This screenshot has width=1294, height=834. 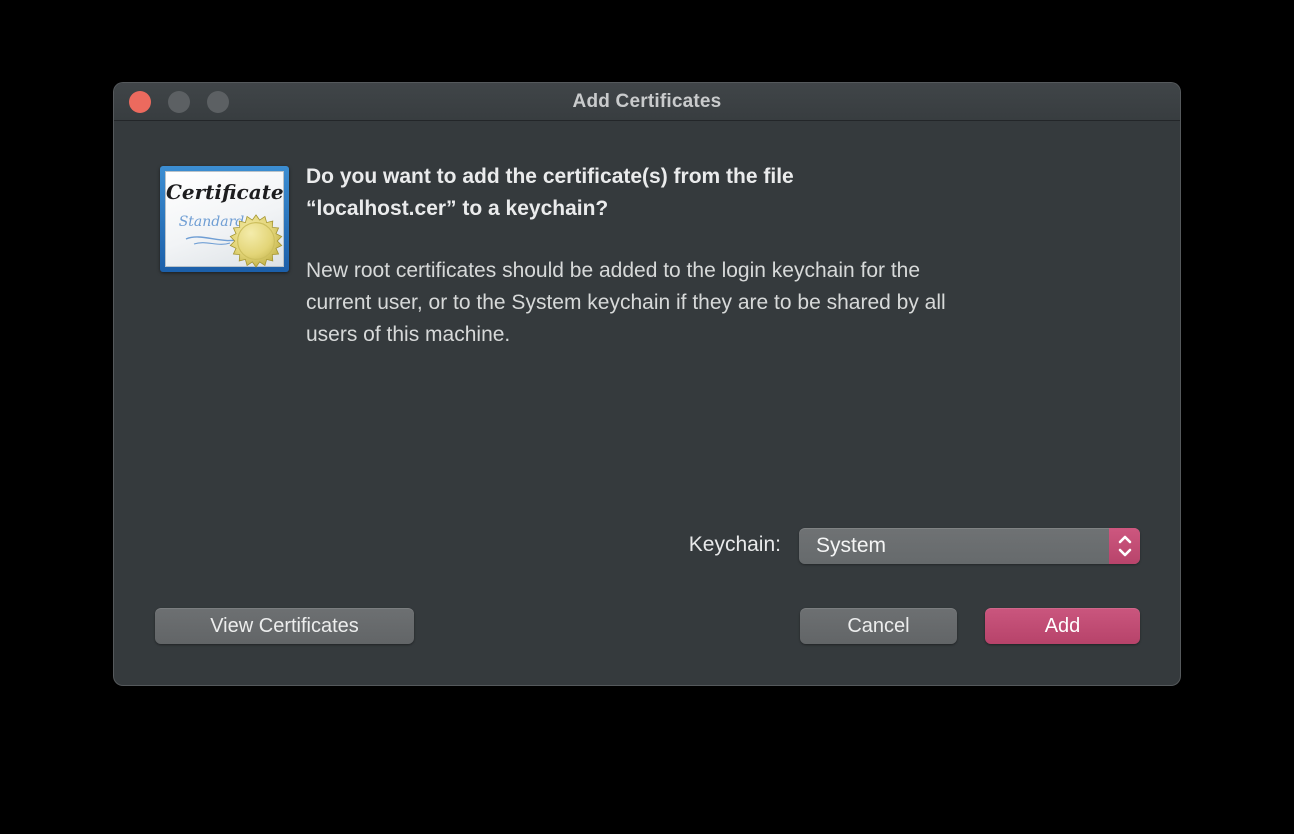 What do you see at coordinates (878, 626) in the screenshot?
I see `cancel-button: Cancel` at bounding box center [878, 626].